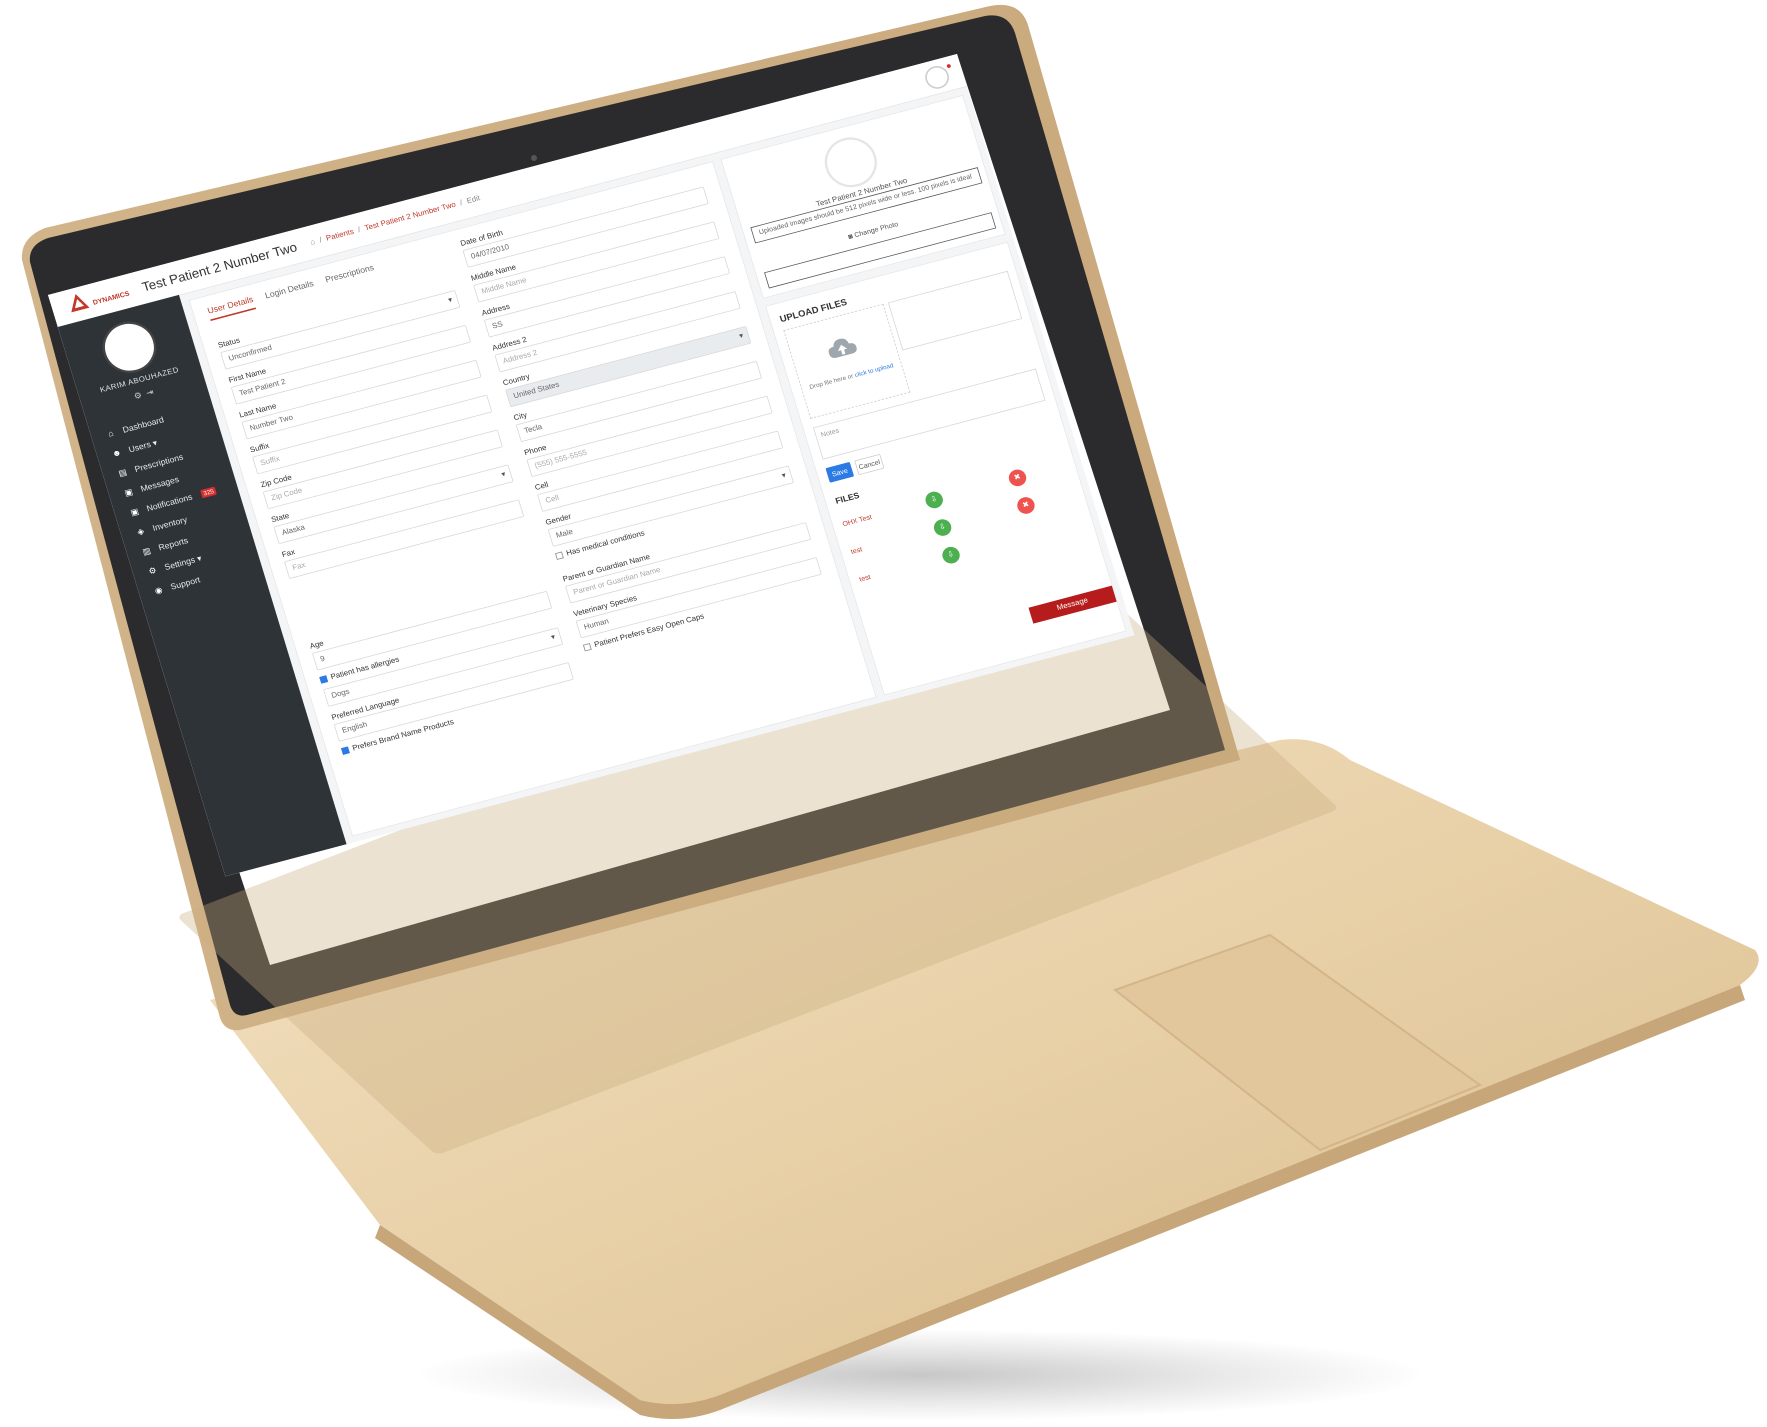  I want to click on file-dropzone: Drop file here or click to upload, so click(847, 361).